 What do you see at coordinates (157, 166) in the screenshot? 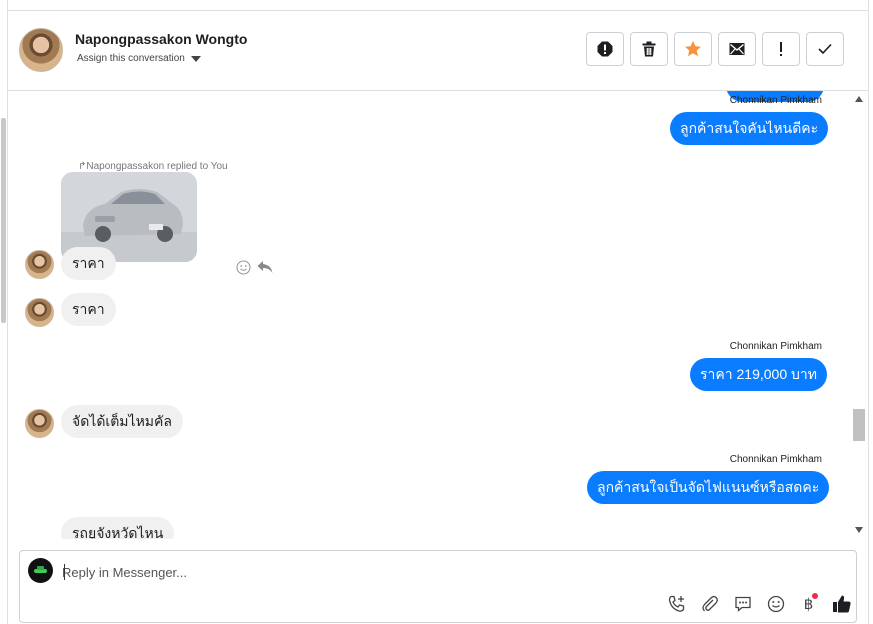
I see `reply-note-text: Napongpassakon replied to You` at bounding box center [157, 166].